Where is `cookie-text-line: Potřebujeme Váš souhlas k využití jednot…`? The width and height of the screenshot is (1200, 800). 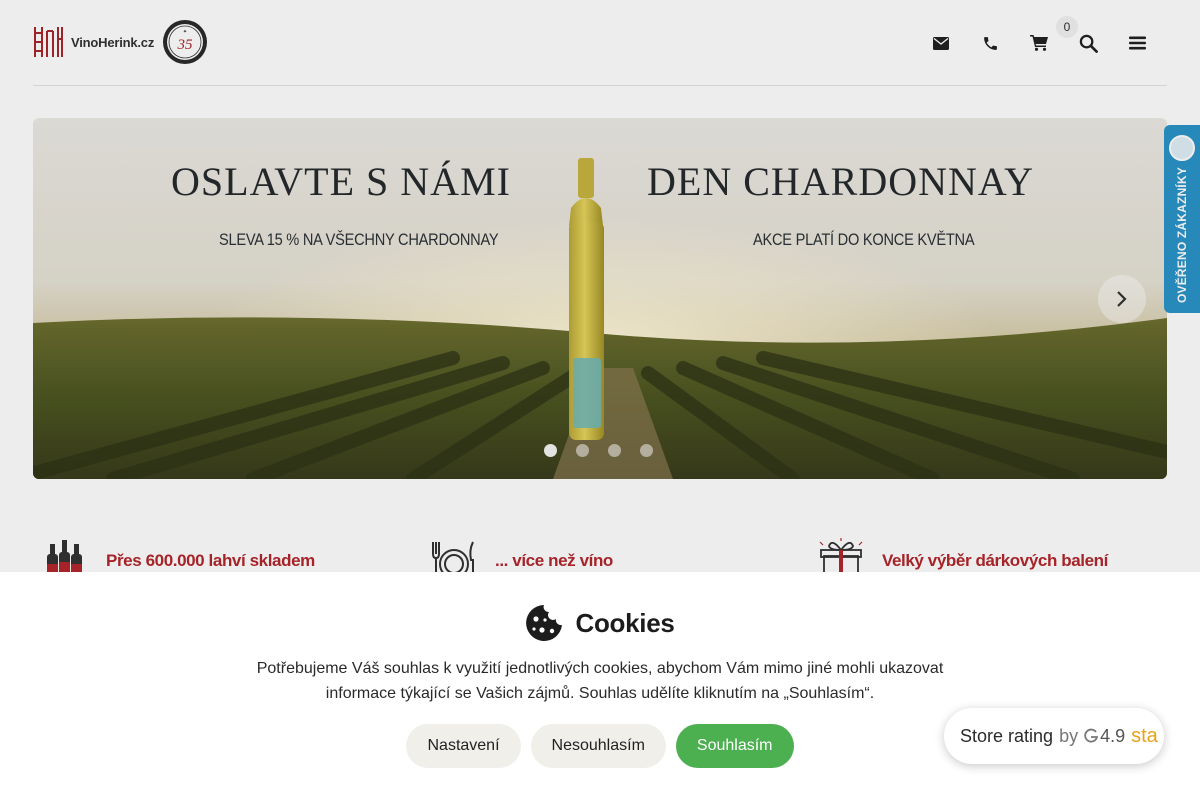
cookie-text-line: Potřebujeme Váš souhlas k využití jednot… is located at coordinates (600, 668).